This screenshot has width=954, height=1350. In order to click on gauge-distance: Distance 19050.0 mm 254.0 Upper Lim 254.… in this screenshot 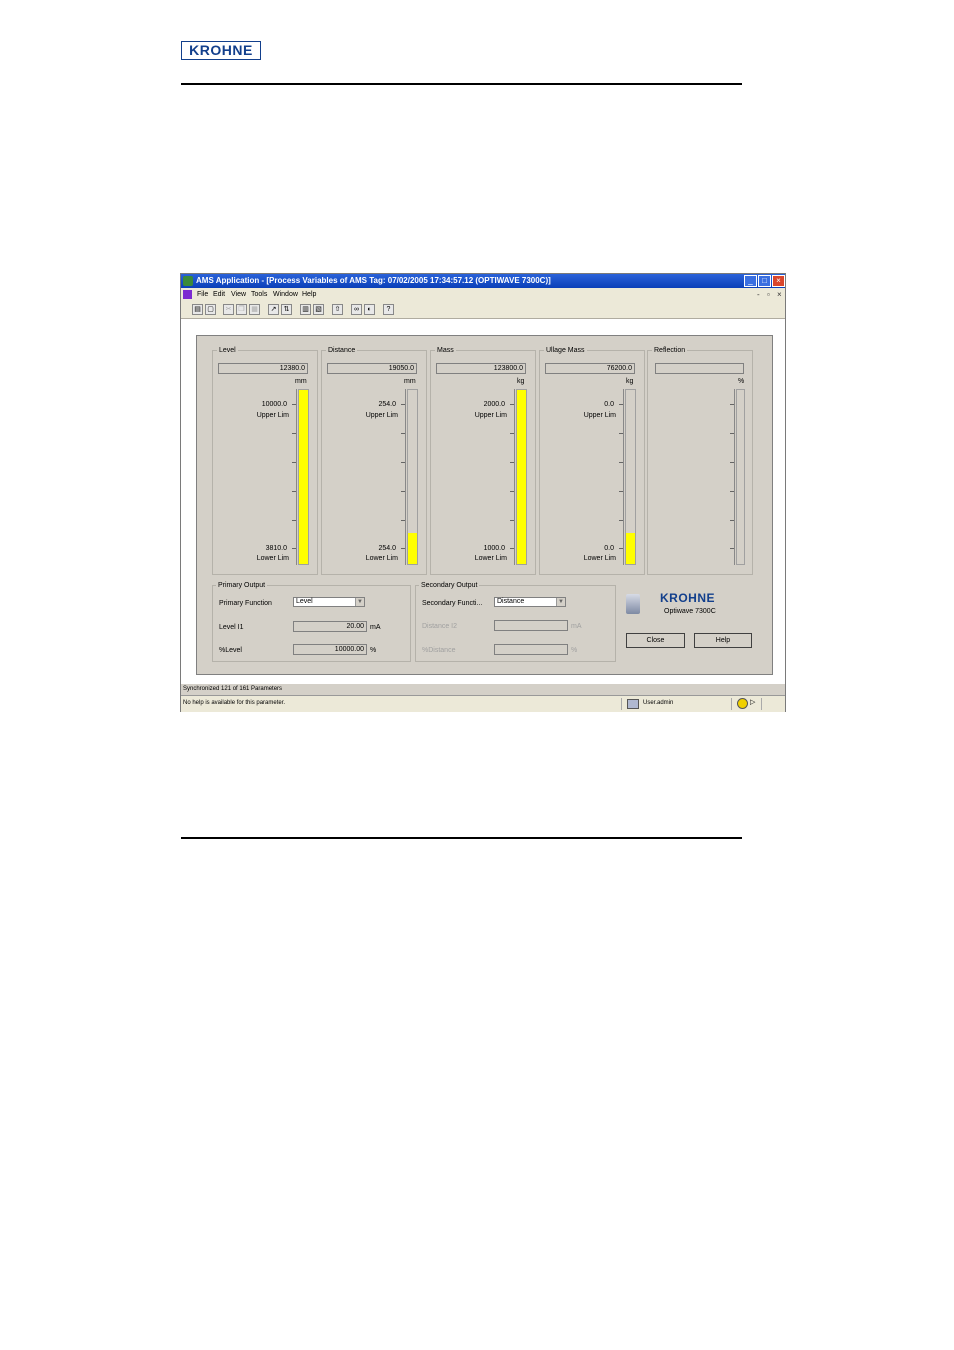, I will do `click(374, 460)`.